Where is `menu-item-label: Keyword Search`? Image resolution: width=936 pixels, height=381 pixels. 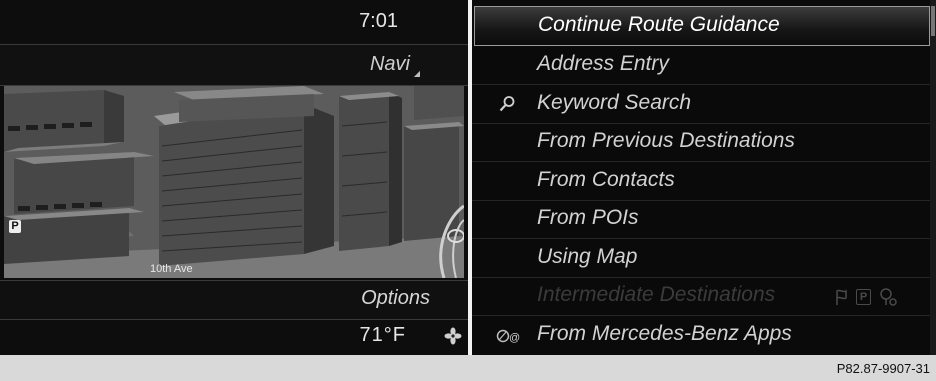 menu-item-label: Keyword Search is located at coordinates (614, 102).